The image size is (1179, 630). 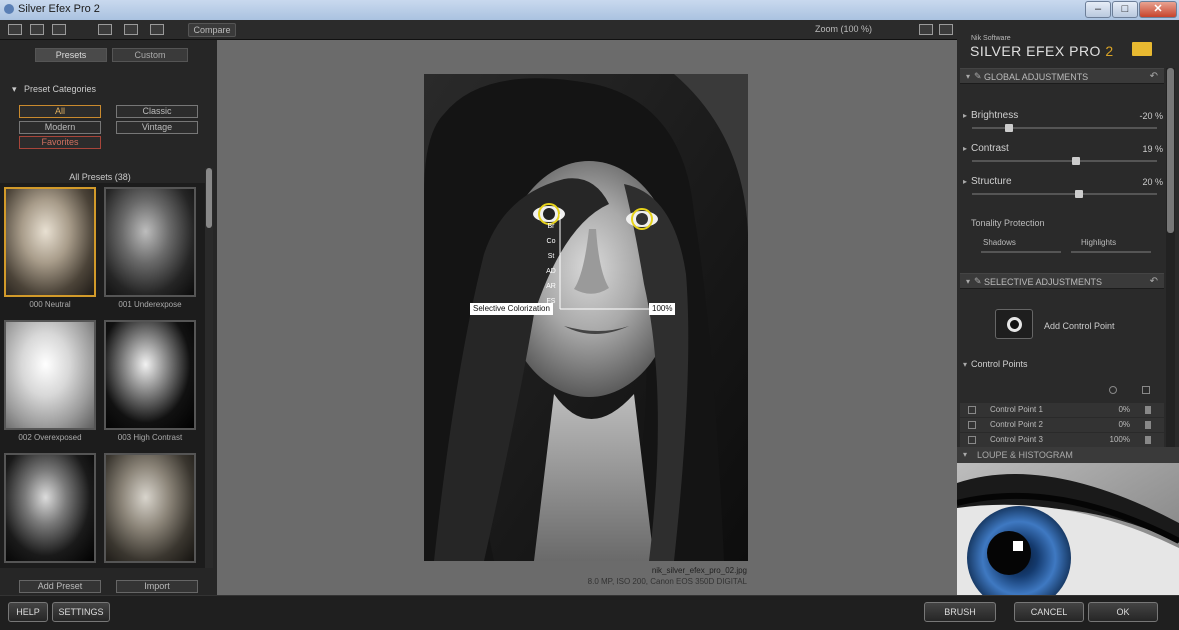 I want to click on add-control-point-label: Add Control Point, so click(x=1079, y=326).